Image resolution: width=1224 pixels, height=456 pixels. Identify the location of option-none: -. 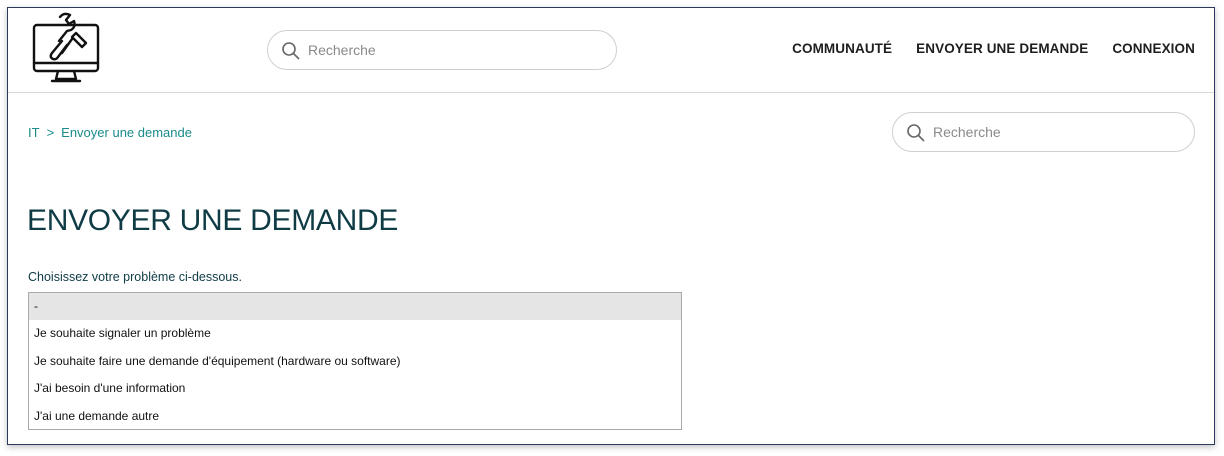
(355, 307).